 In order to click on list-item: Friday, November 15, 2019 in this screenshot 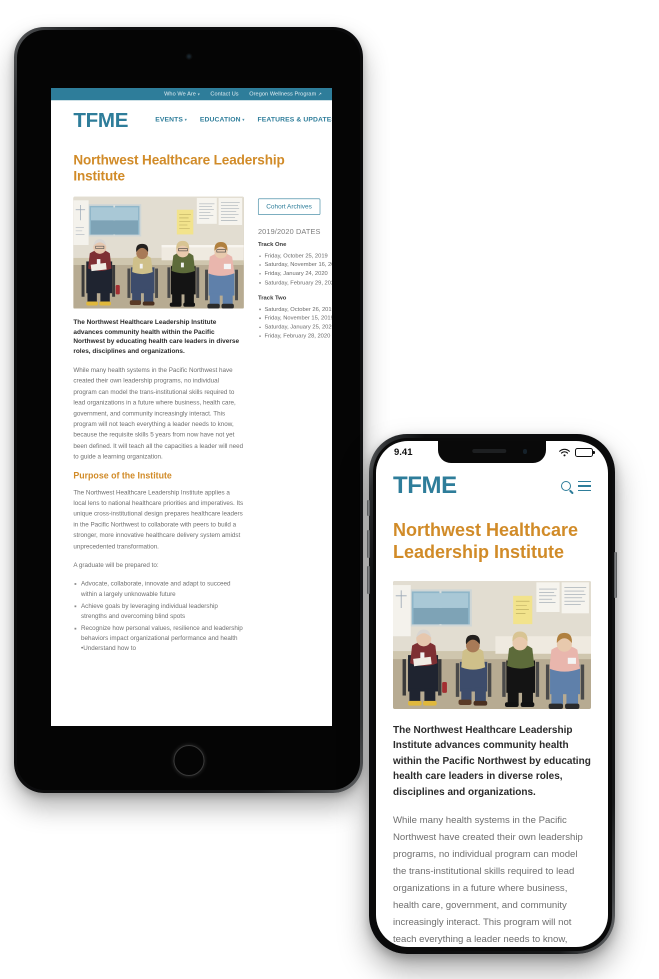, I will do `click(295, 318)`.